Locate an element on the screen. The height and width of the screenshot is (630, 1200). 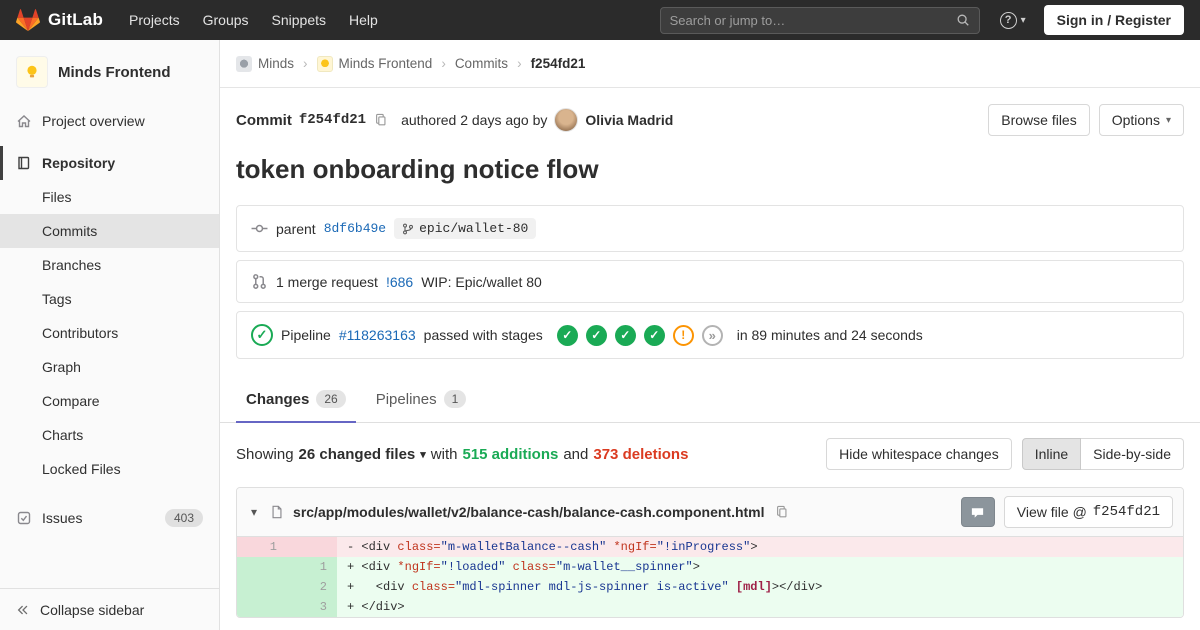
collapse-label: Collapse sidebar is located at coordinates (92, 609).